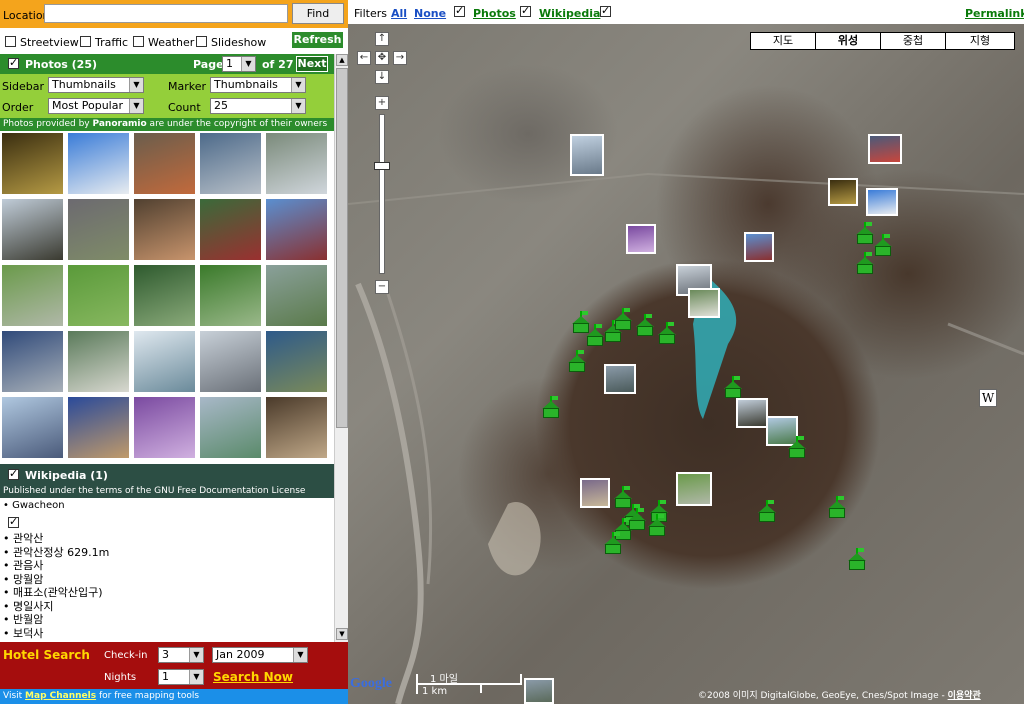  Describe the element at coordinates (459, 10) in the screenshot. I see `filter-photos-checkbox` at that location.